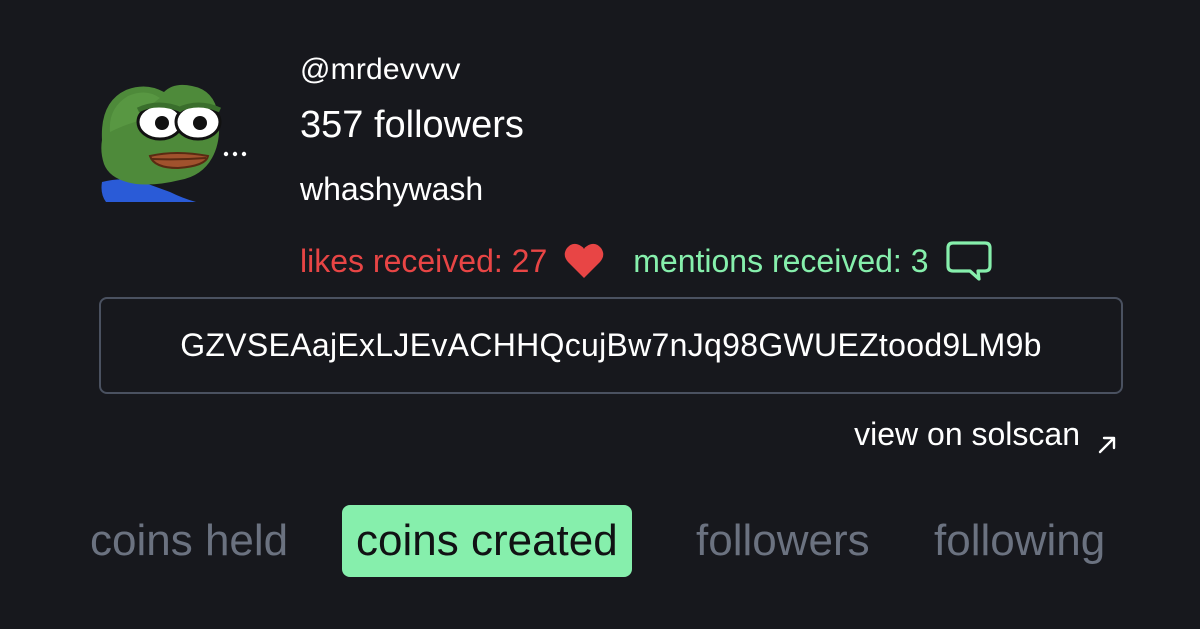 The image size is (1200, 629). I want to click on mentions-received: mentions received: 3, so click(812, 261).